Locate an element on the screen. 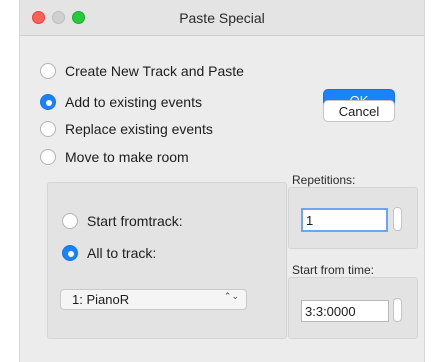 This screenshot has height=362, width=433. radio-label: Replace existing events is located at coordinates (139, 129).